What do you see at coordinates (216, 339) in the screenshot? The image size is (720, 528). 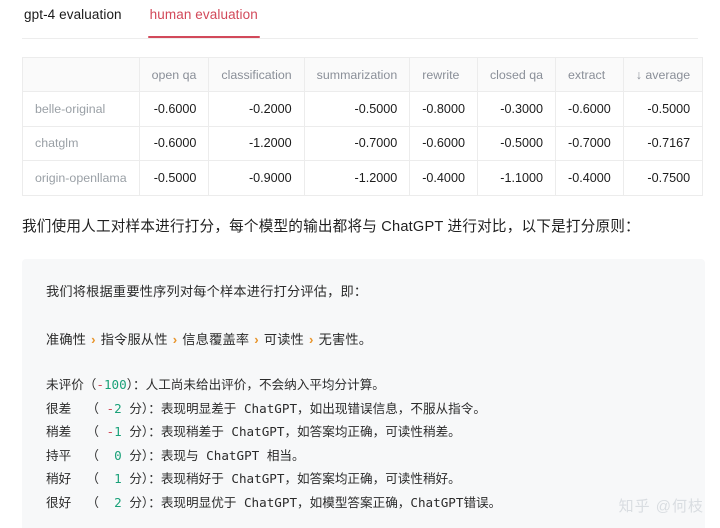 I see `criteria-item: 信息覆盖率` at bounding box center [216, 339].